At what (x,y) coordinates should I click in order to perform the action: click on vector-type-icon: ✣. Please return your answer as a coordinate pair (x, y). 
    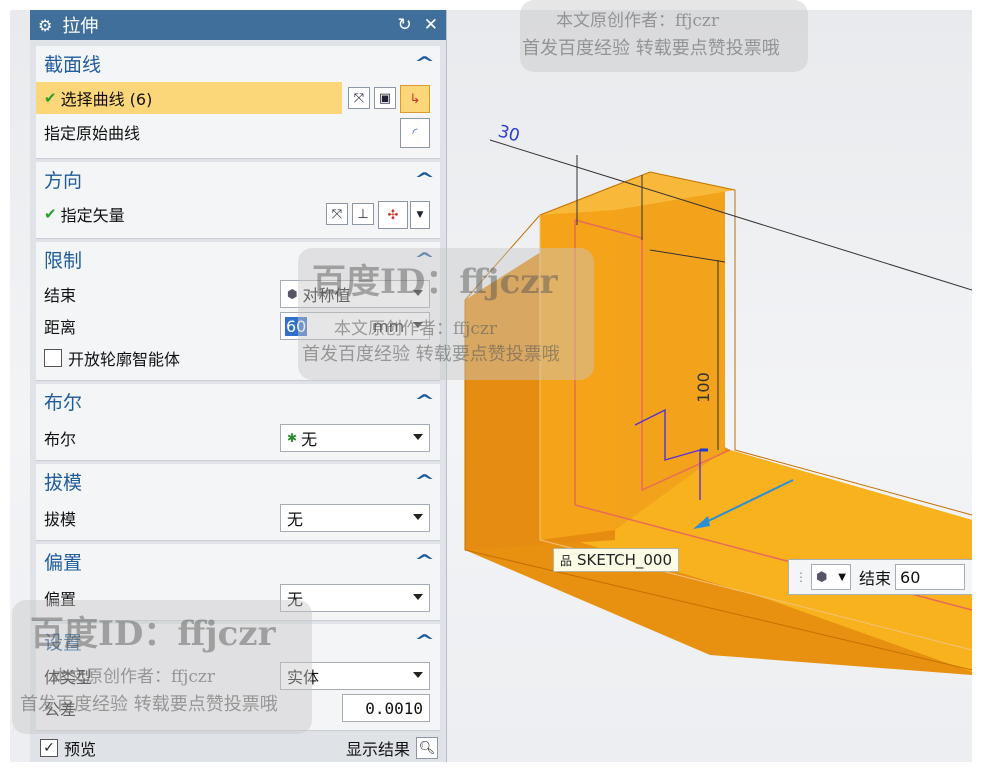
    Looking at the image, I should click on (393, 215).